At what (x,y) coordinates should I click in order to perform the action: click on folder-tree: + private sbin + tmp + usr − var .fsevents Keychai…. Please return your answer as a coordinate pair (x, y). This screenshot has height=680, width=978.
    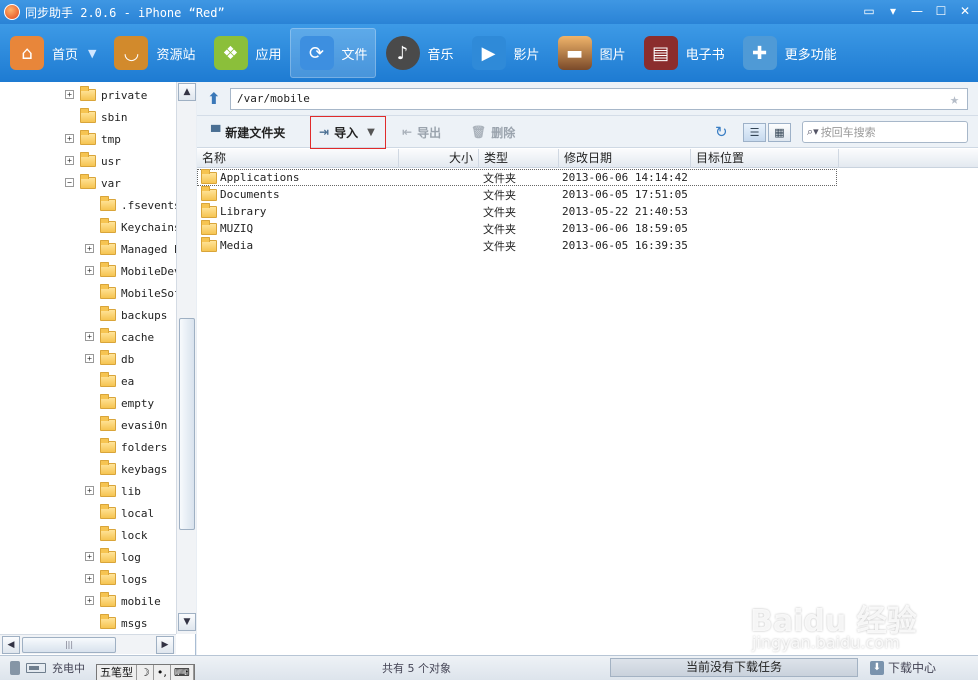
    Looking at the image, I should click on (88, 358).